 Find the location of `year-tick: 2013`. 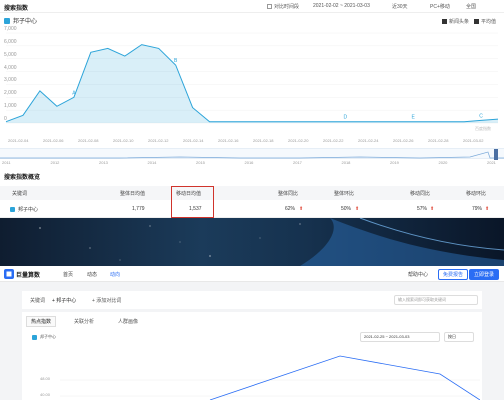

year-tick: 2013 is located at coordinates (103, 162).